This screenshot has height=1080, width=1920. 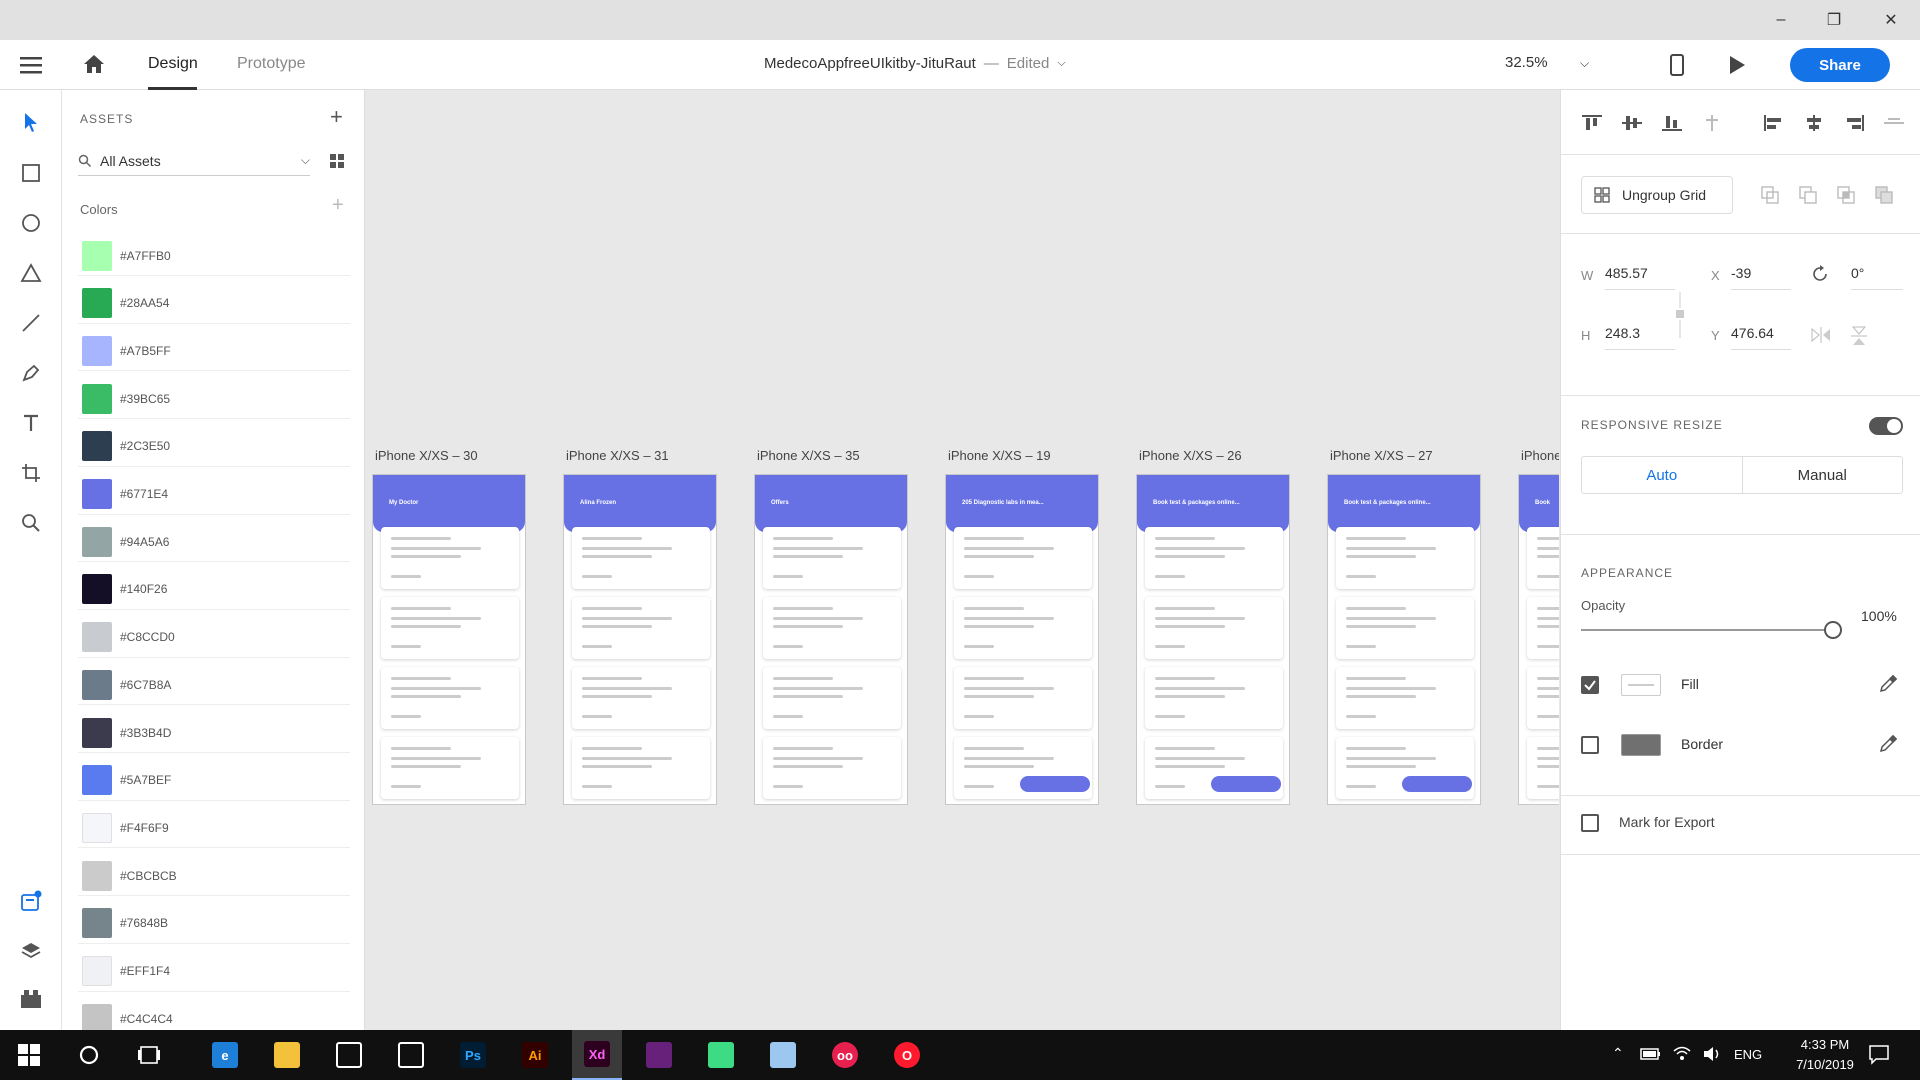 I want to click on y-input: 476.64, so click(x=1761, y=337).